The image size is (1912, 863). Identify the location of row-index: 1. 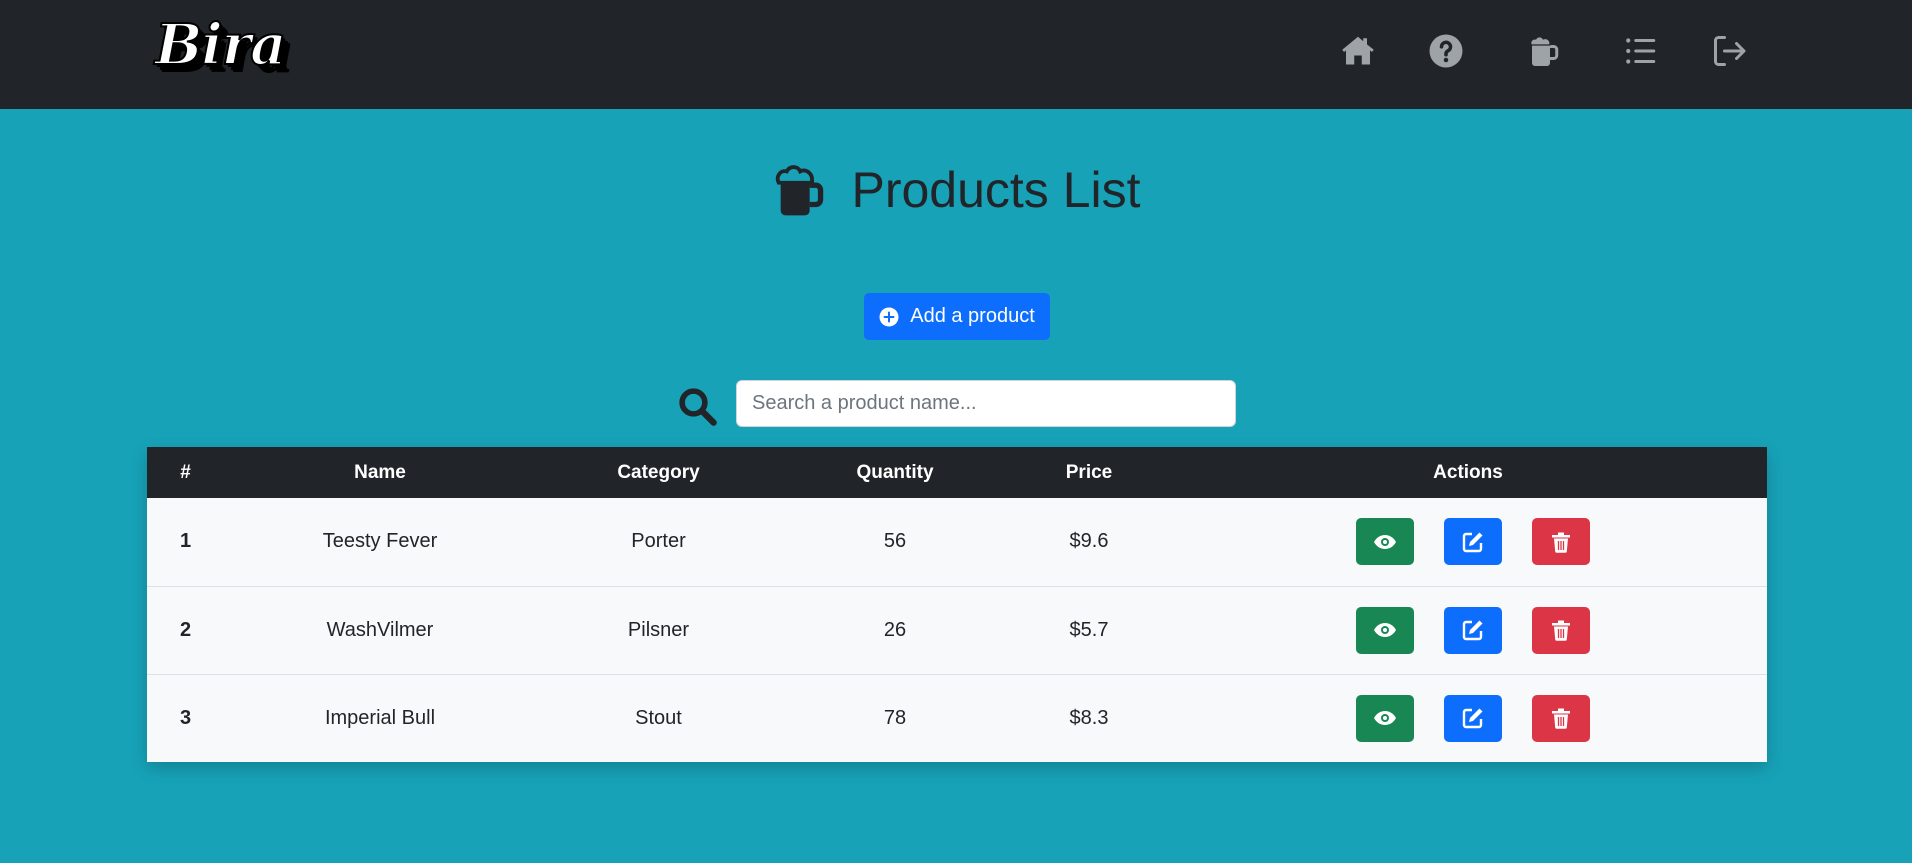
(185, 541).